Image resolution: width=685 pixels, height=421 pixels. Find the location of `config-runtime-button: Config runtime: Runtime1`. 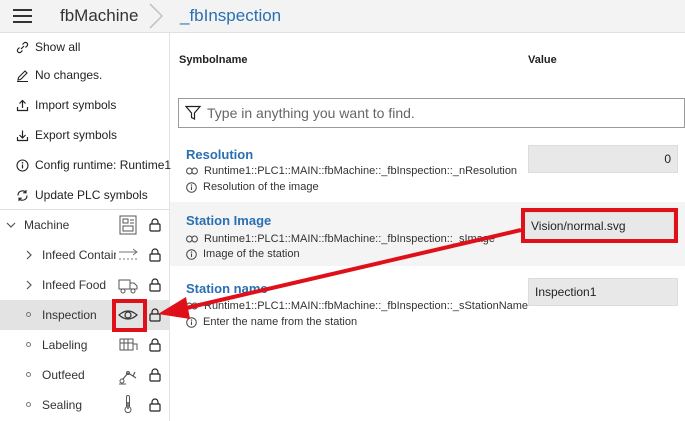

config-runtime-button: Config runtime: Runtime1 is located at coordinates (86, 165).